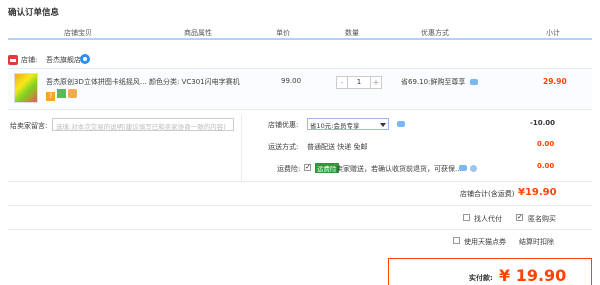 Image resolution: width=600 pixels, height=285 pixels. What do you see at coordinates (300, 32) in the screenshot?
I see `table-header: 店铺宝贝 商品属性 单价 数量 优惠方式 小计` at bounding box center [300, 32].